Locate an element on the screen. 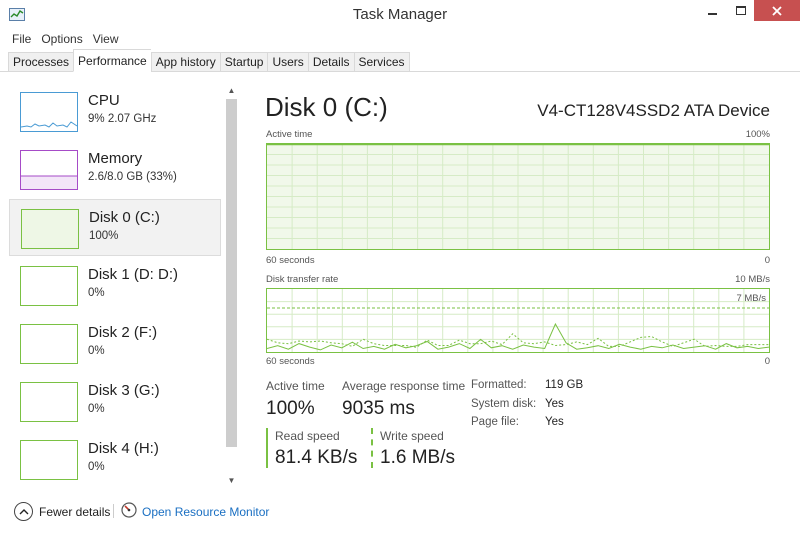  write-speed-value: 1.6 MB/s is located at coordinates (417, 457).